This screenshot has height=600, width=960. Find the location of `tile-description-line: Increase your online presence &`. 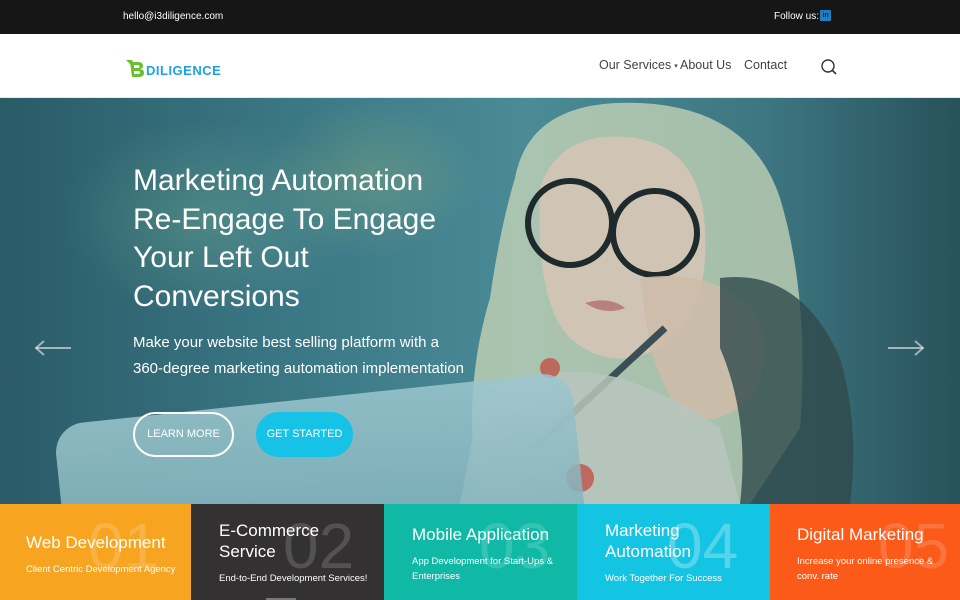

tile-description-line: Increase your online presence & is located at coordinates (865, 561).